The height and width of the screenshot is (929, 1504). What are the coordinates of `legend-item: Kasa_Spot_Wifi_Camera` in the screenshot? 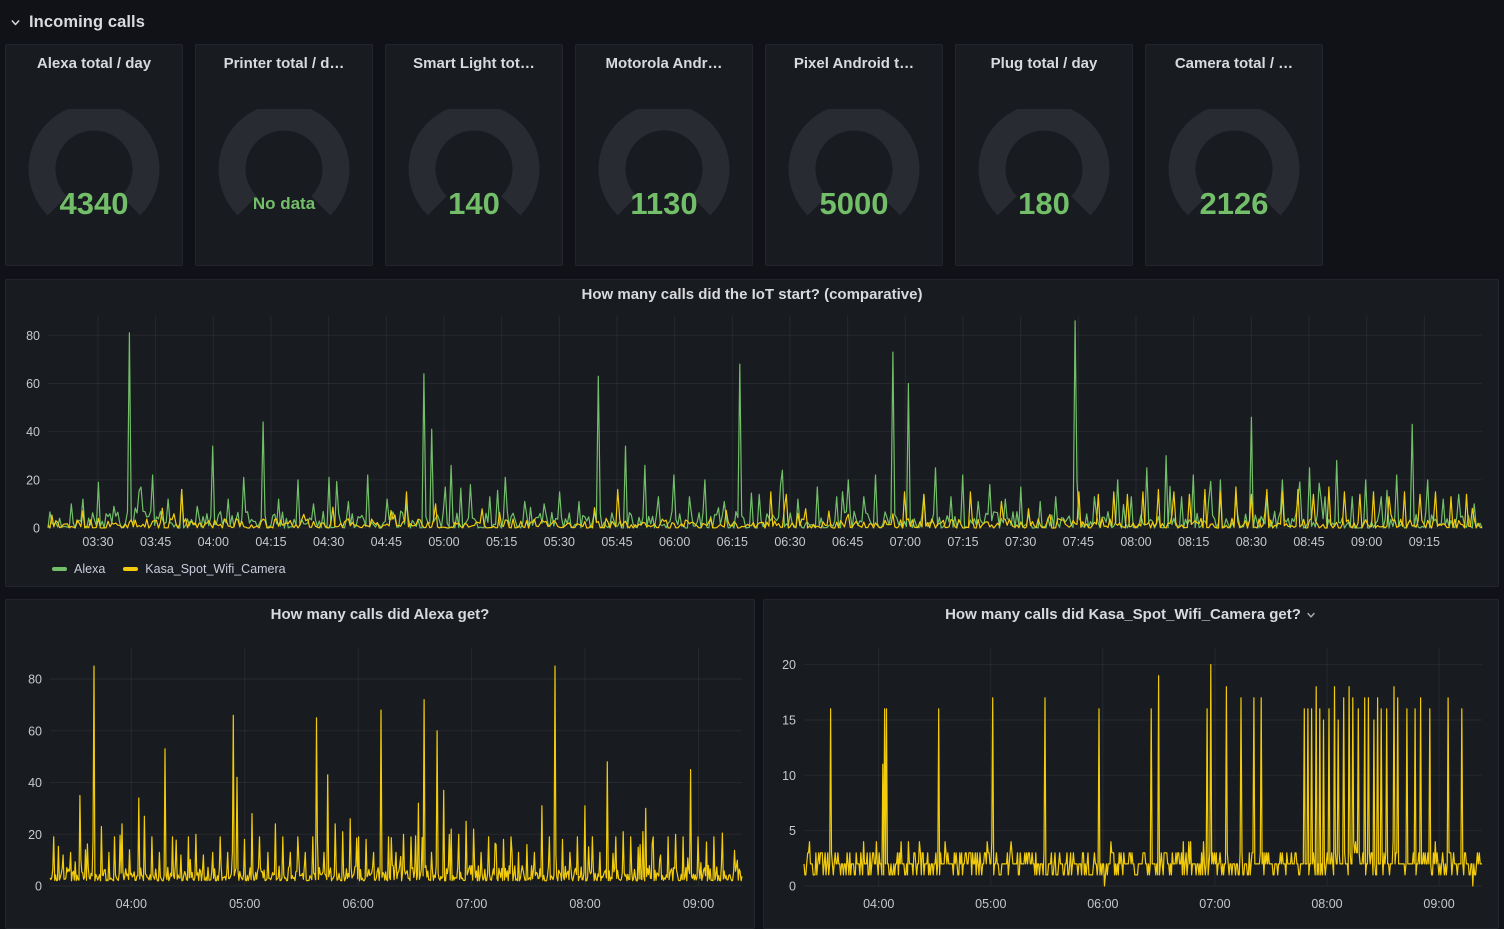 It's located at (204, 569).